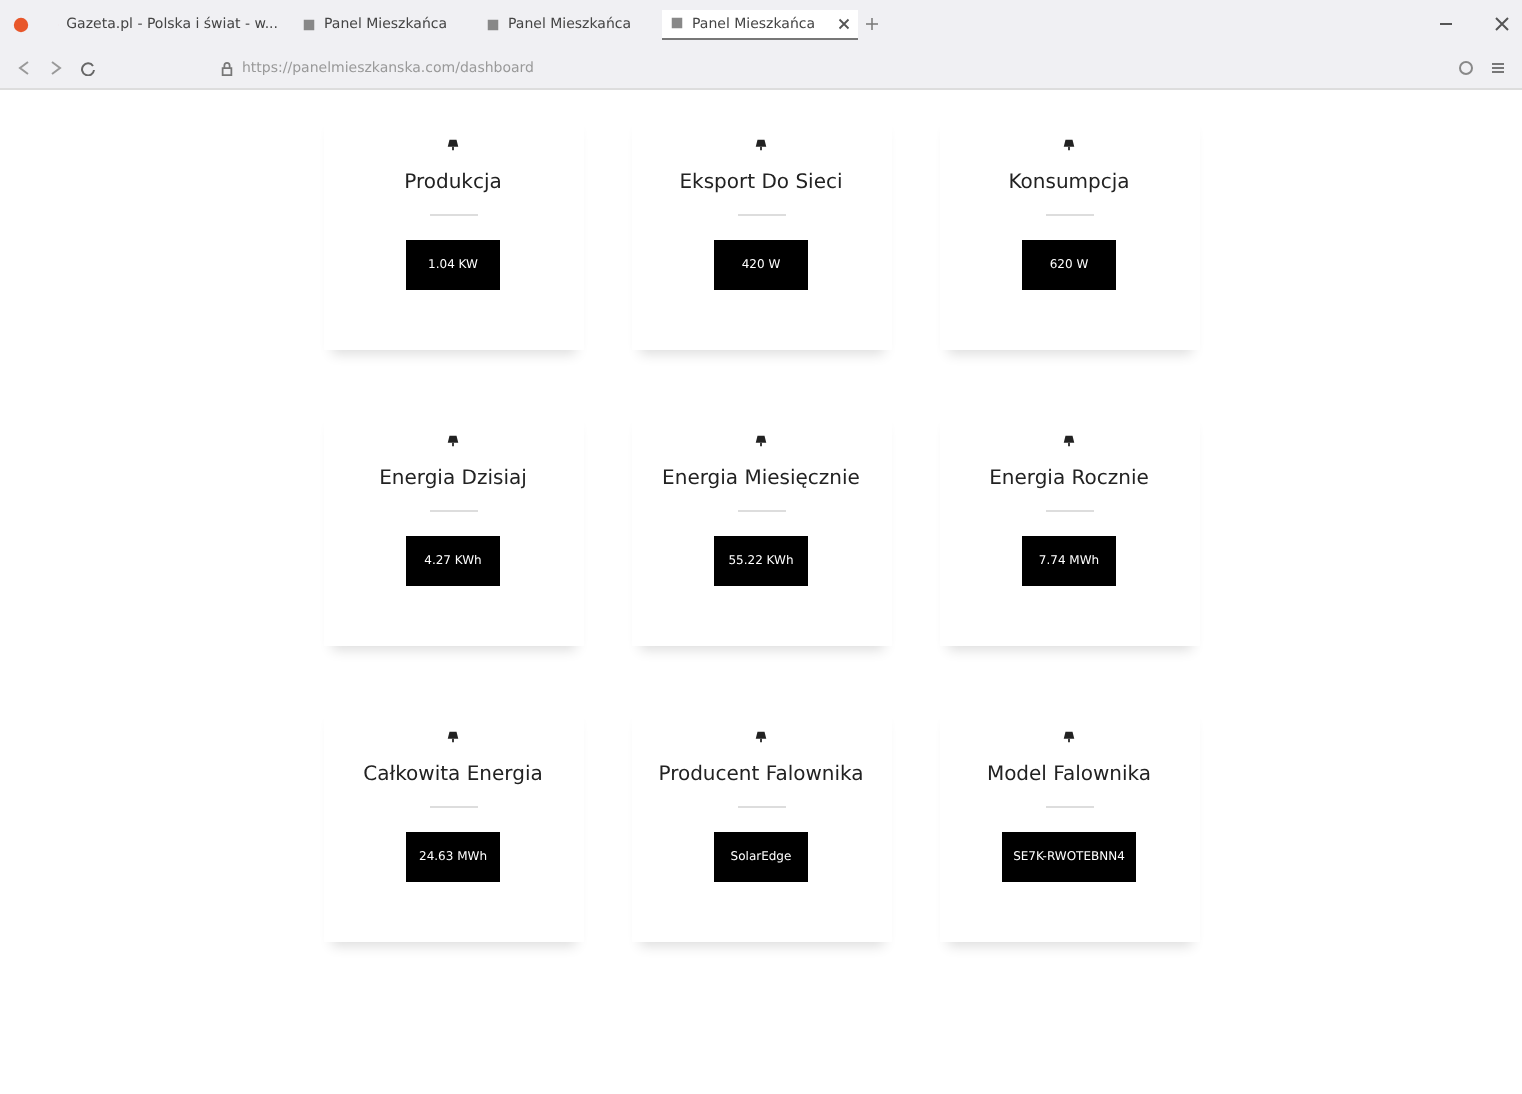 This screenshot has height=1094, width=1522. What do you see at coordinates (56, 68) in the screenshot?
I see `forward-icon` at bounding box center [56, 68].